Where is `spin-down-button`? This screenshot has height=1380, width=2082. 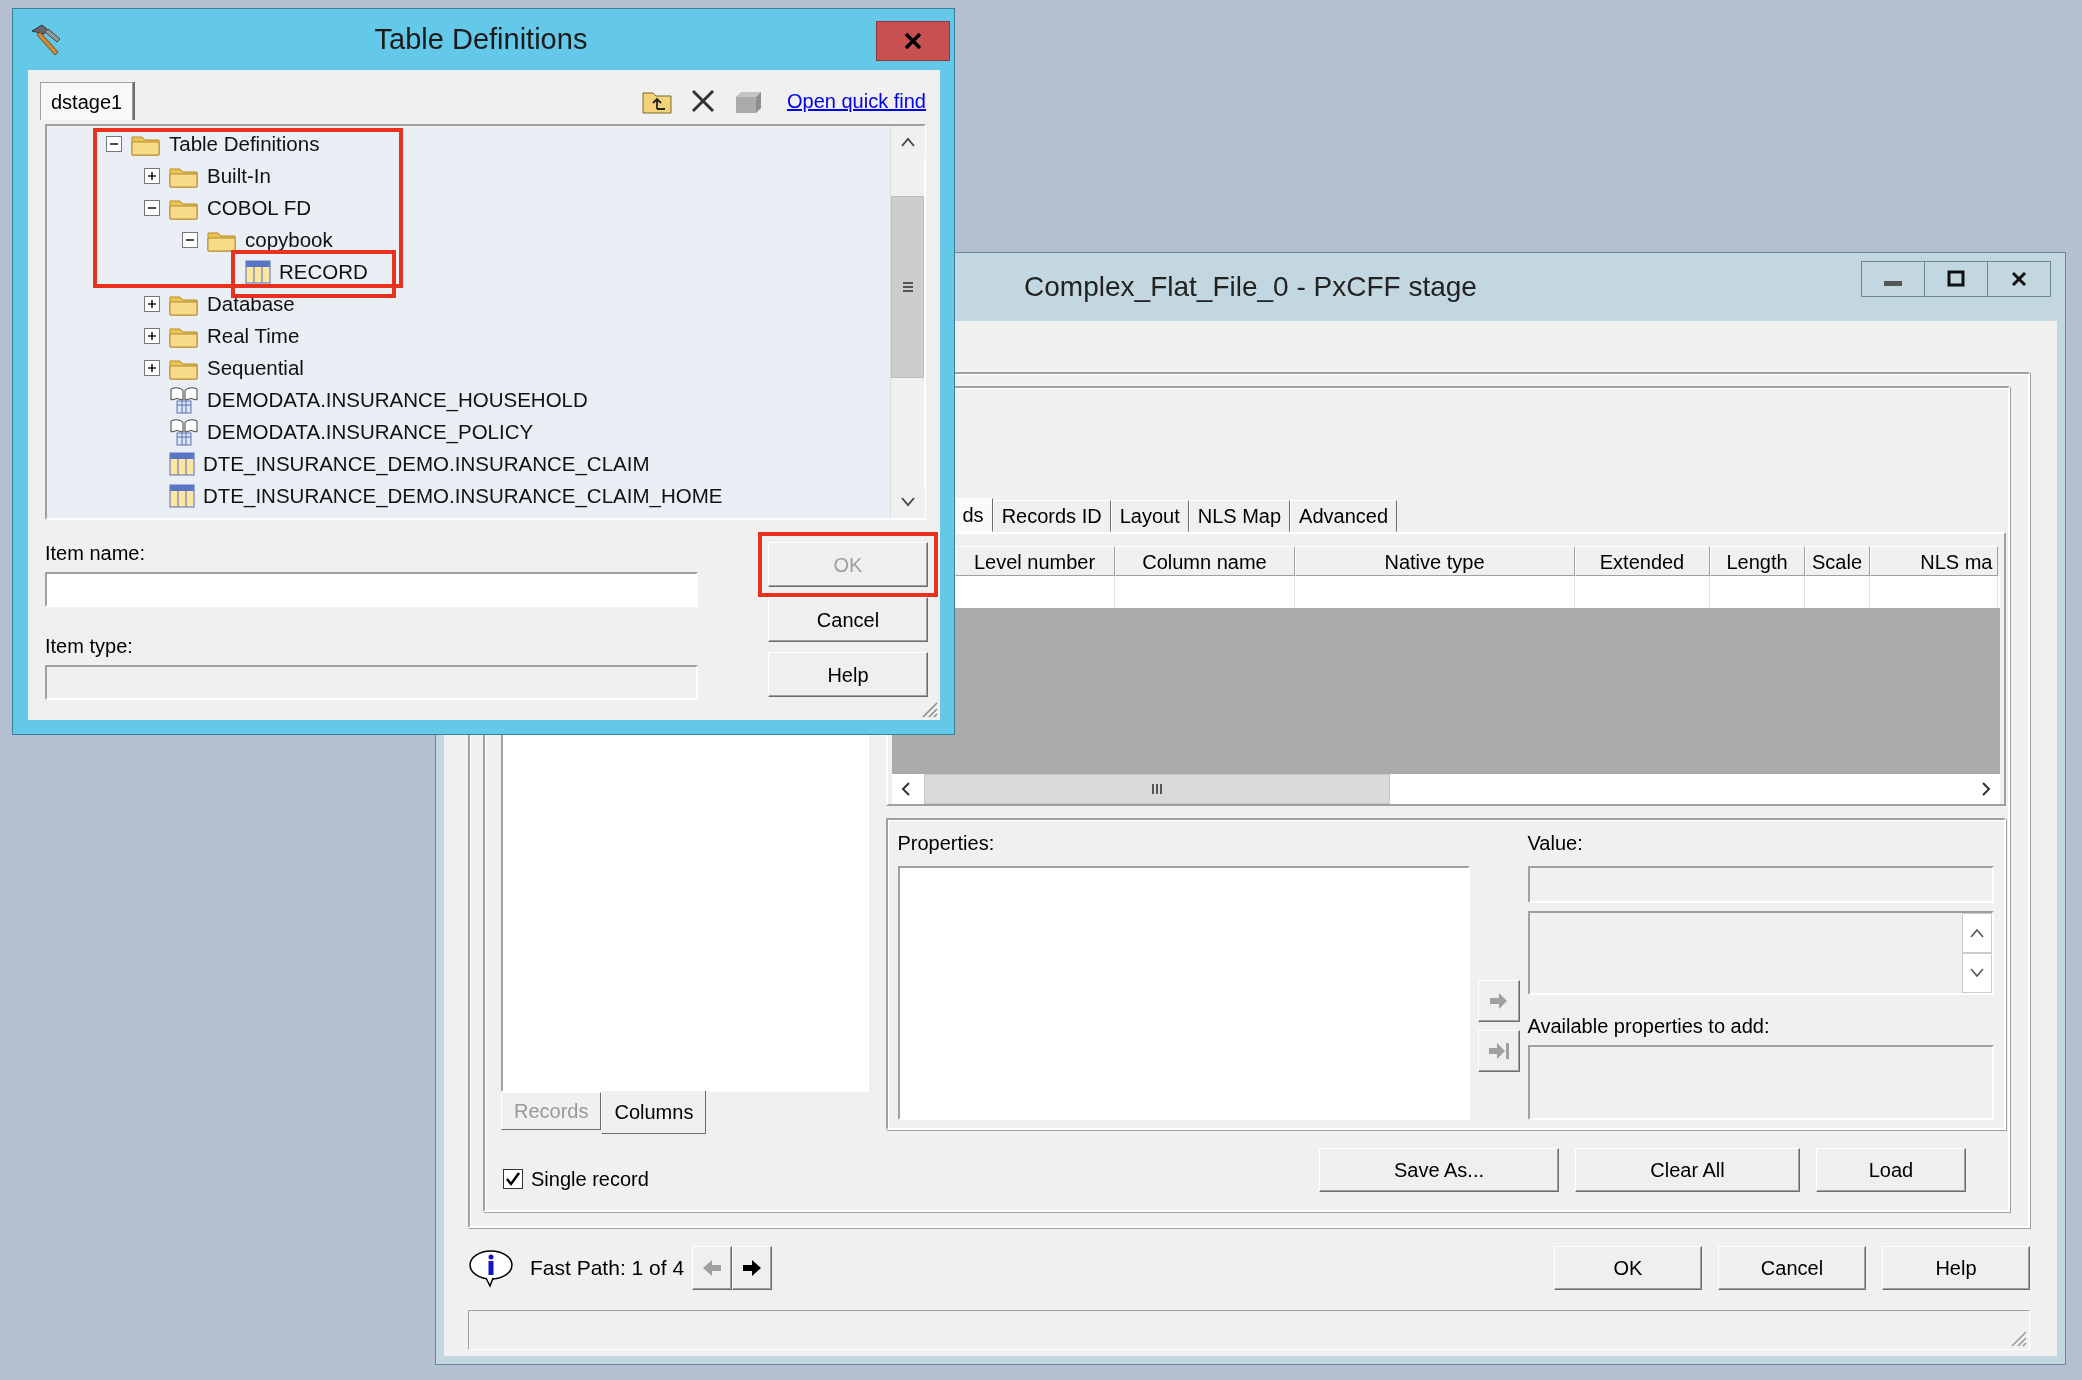
spin-down-button is located at coordinates (1977, 973).